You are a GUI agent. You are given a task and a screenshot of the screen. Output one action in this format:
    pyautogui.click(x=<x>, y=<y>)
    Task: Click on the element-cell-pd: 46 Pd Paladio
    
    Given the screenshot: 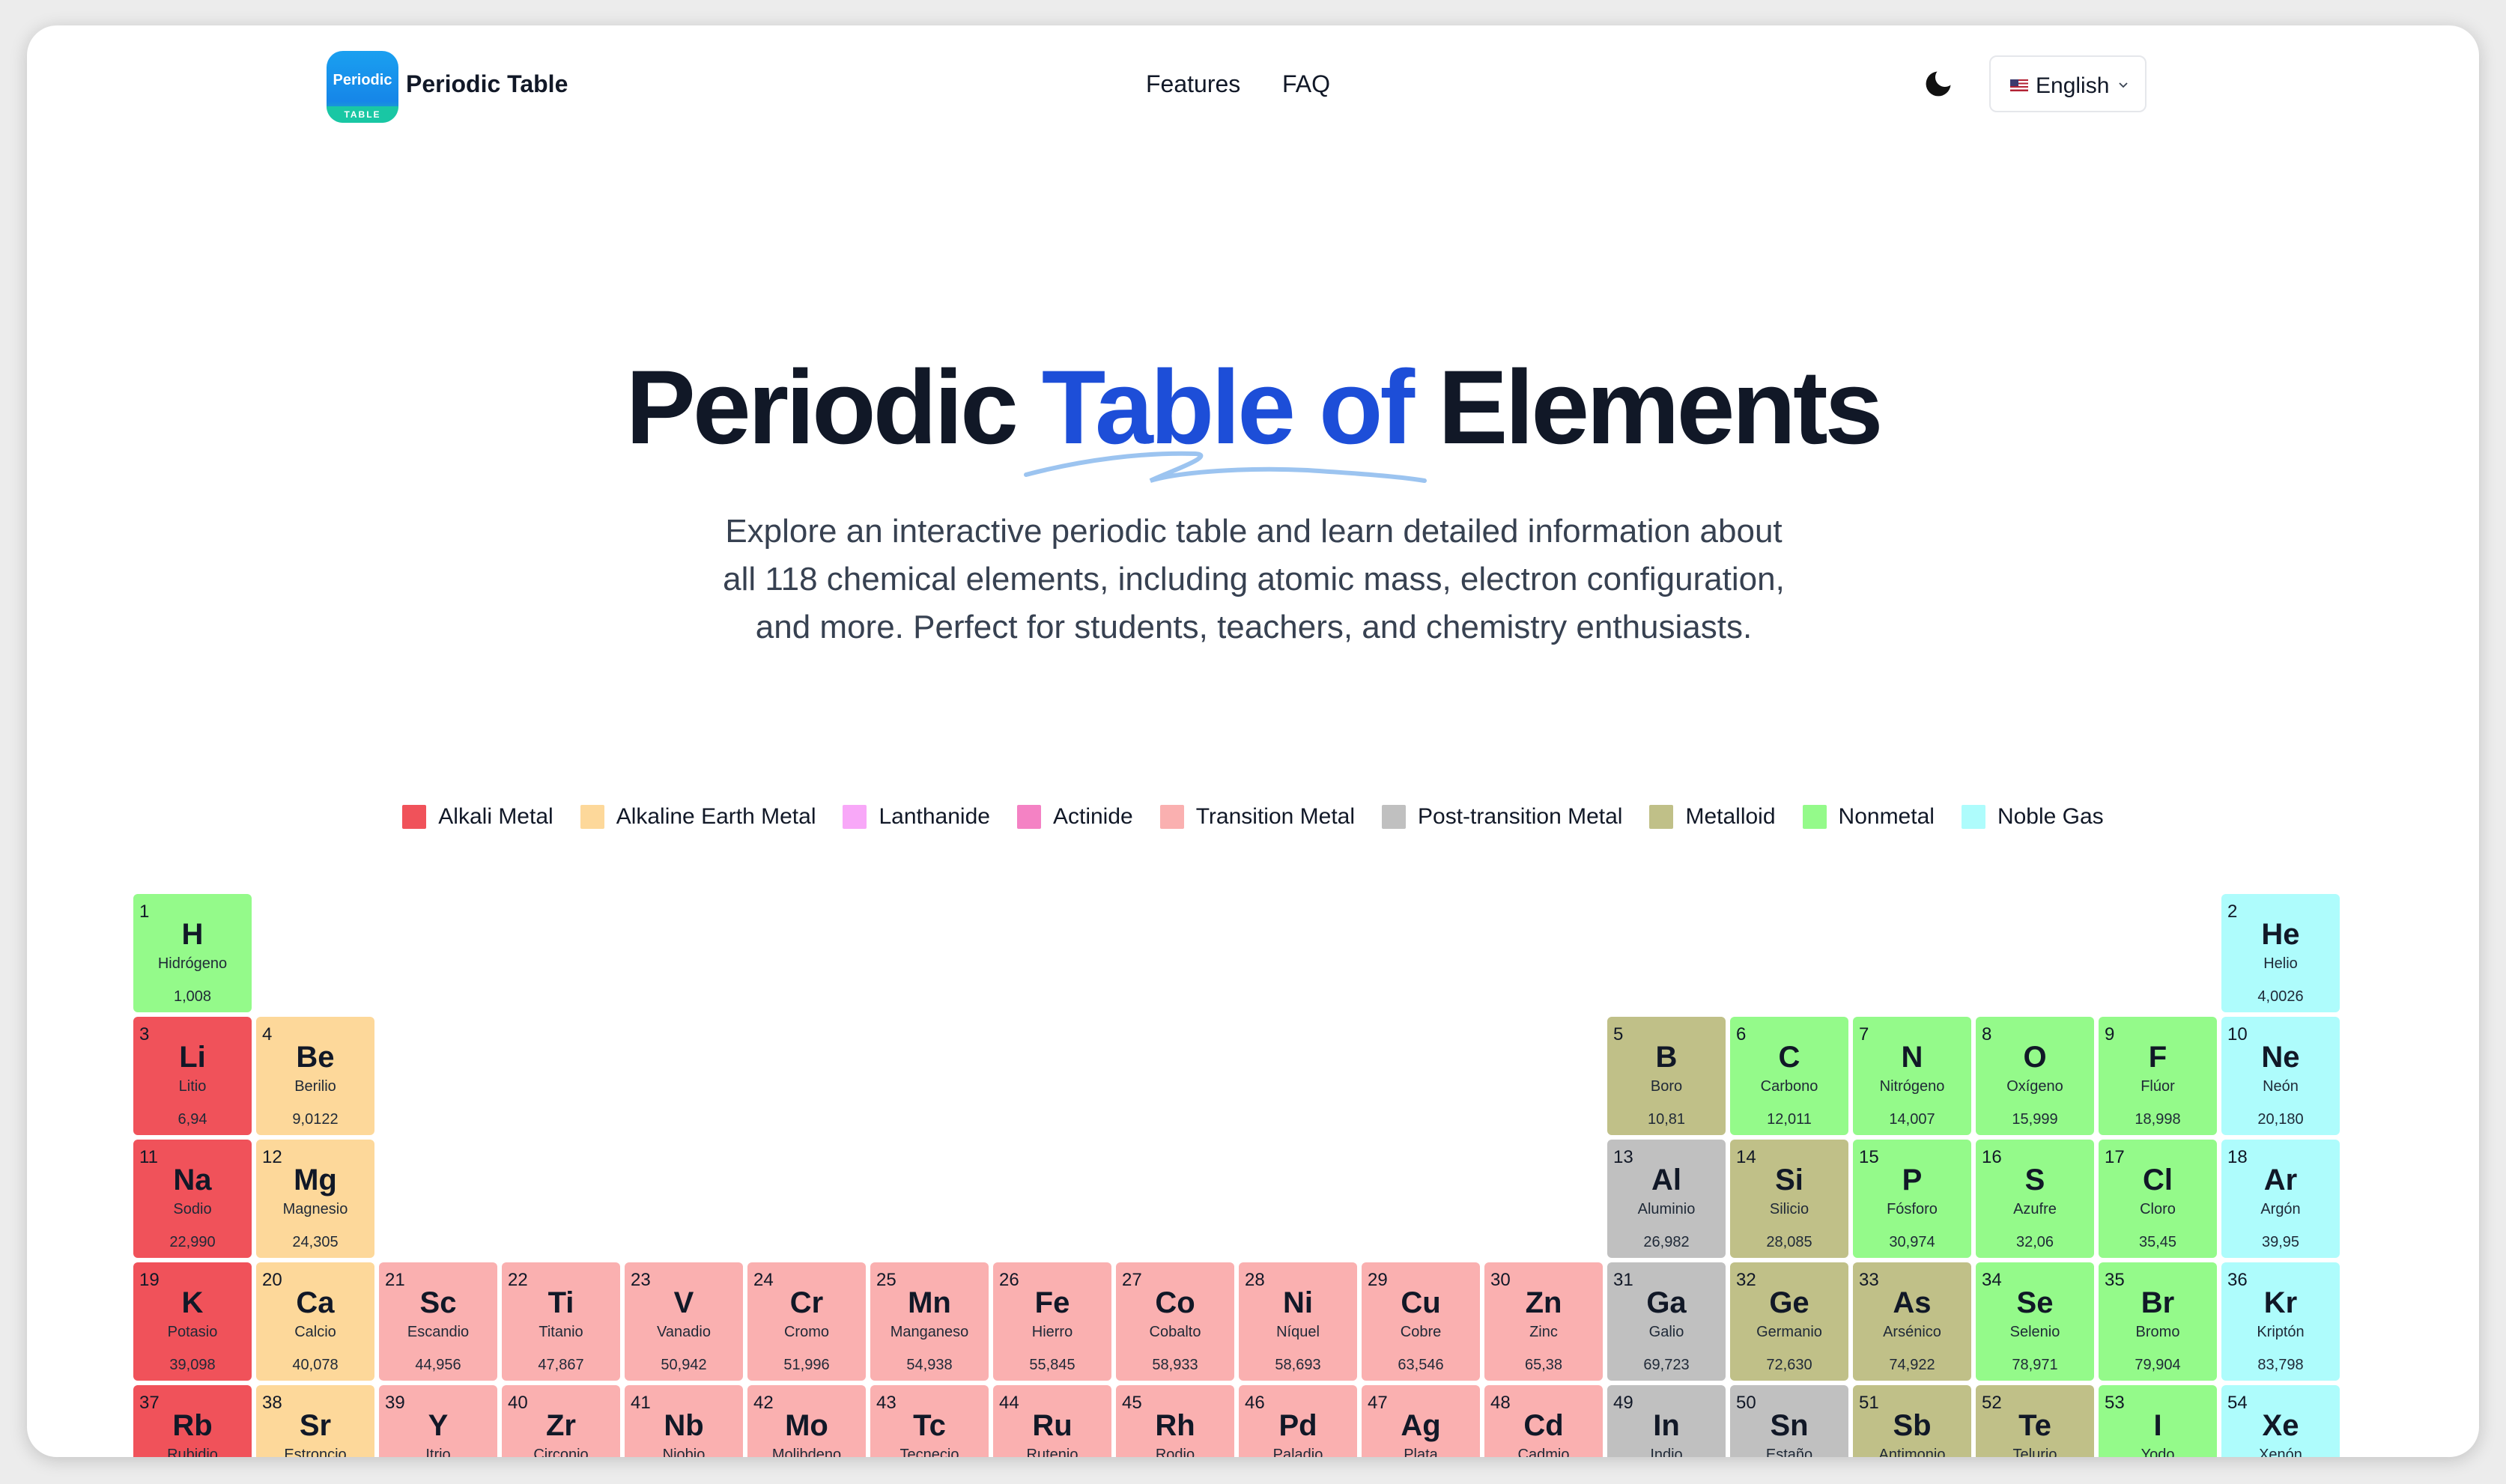 What is the action you would take?
    pyautogui.click(x=1298, y=1421)
    